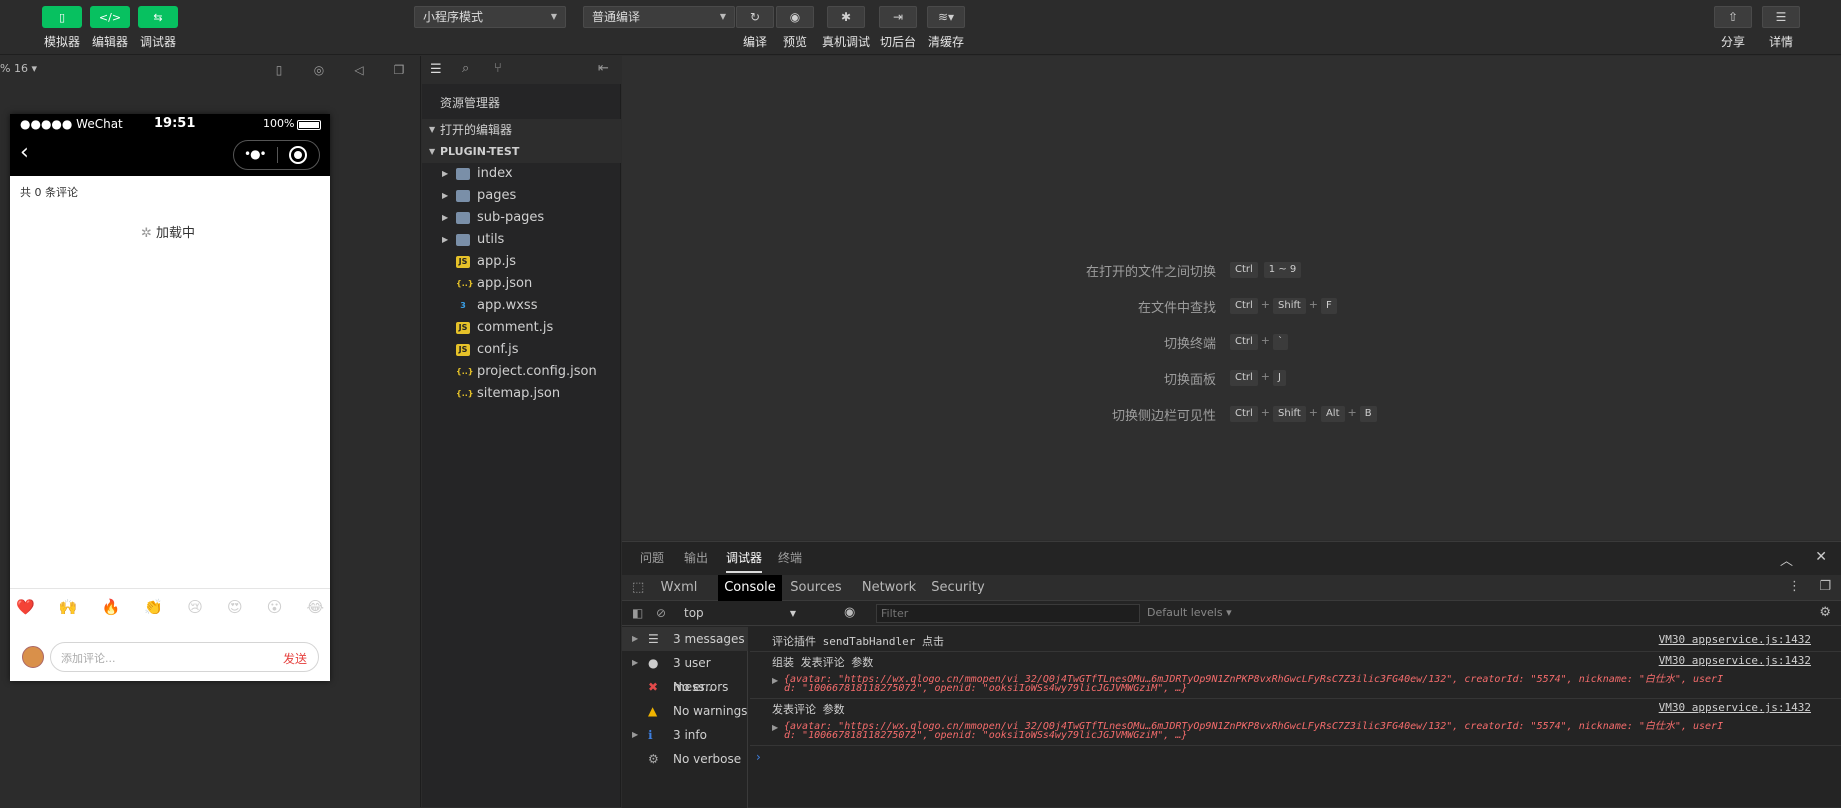 This screenshot has width=1841, height=808. Describe the element at coordinates (110, 17) in the screenshot. I see `editor-button: </>` at that location.